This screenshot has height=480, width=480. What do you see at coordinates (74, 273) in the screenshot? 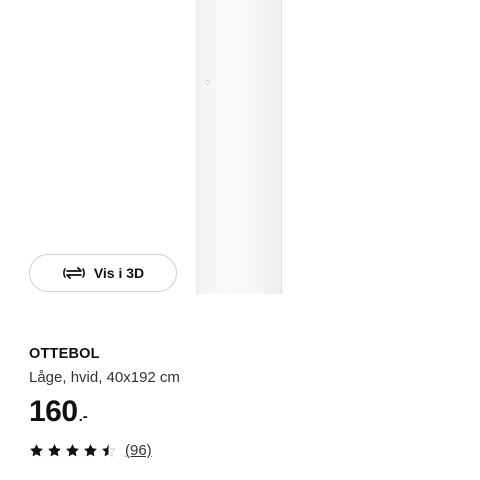
I see `rotate-3d-icon` at bounding box center [74, 273].